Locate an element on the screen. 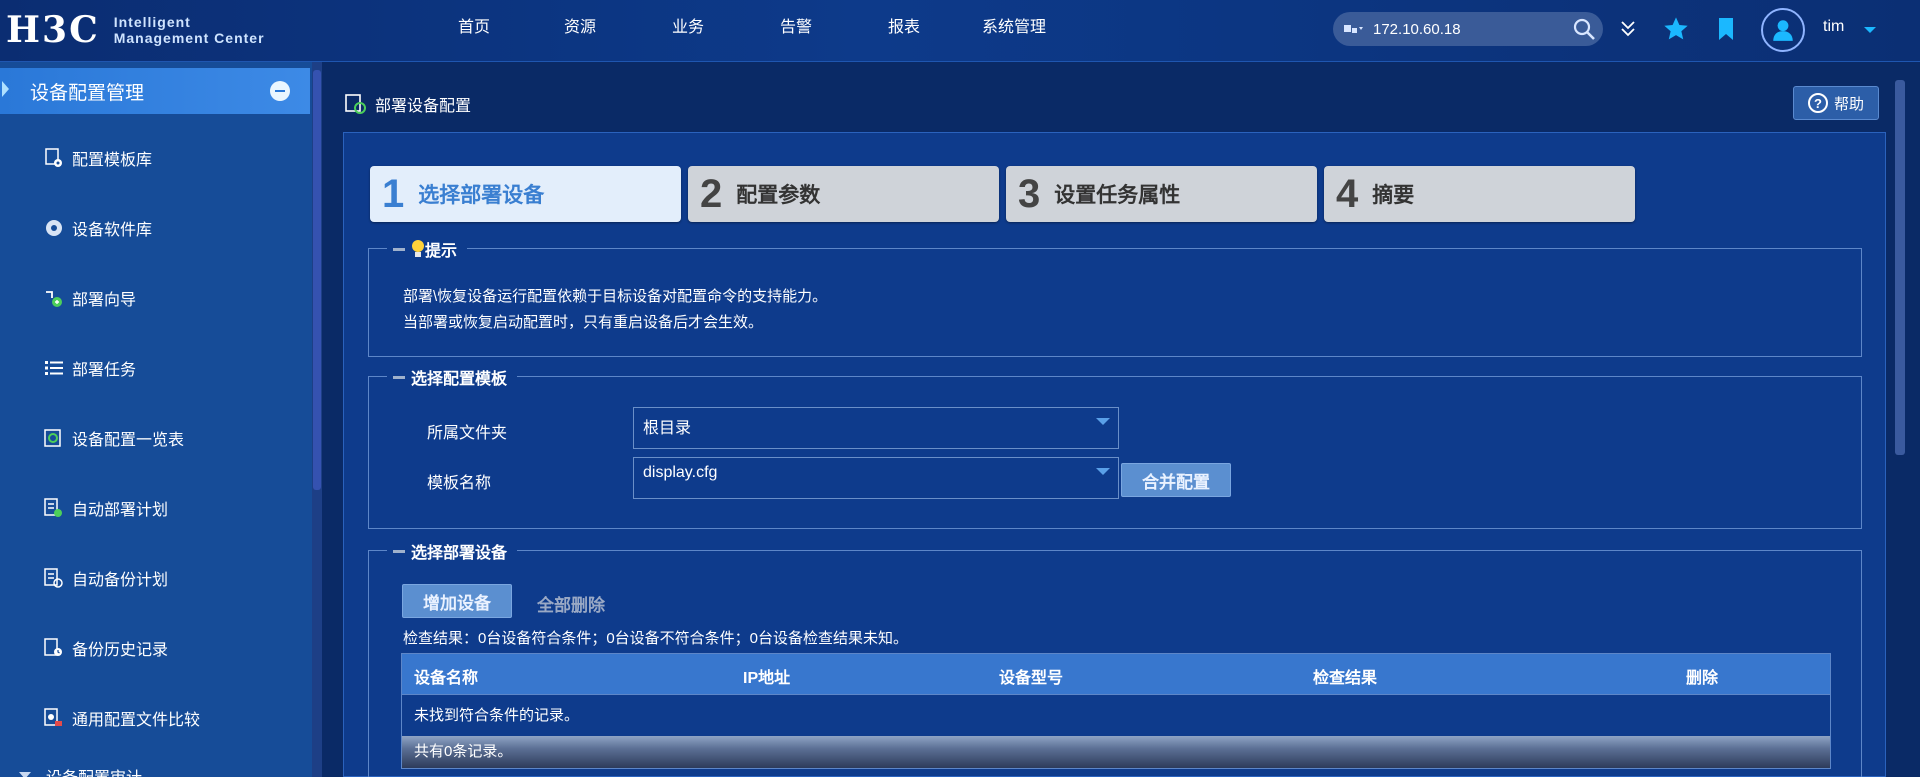 The width and height of the screenshot is (1920, 777). sidebar-item-config-compare: 通用配置文件比较 is located at coordinates (155, 718).